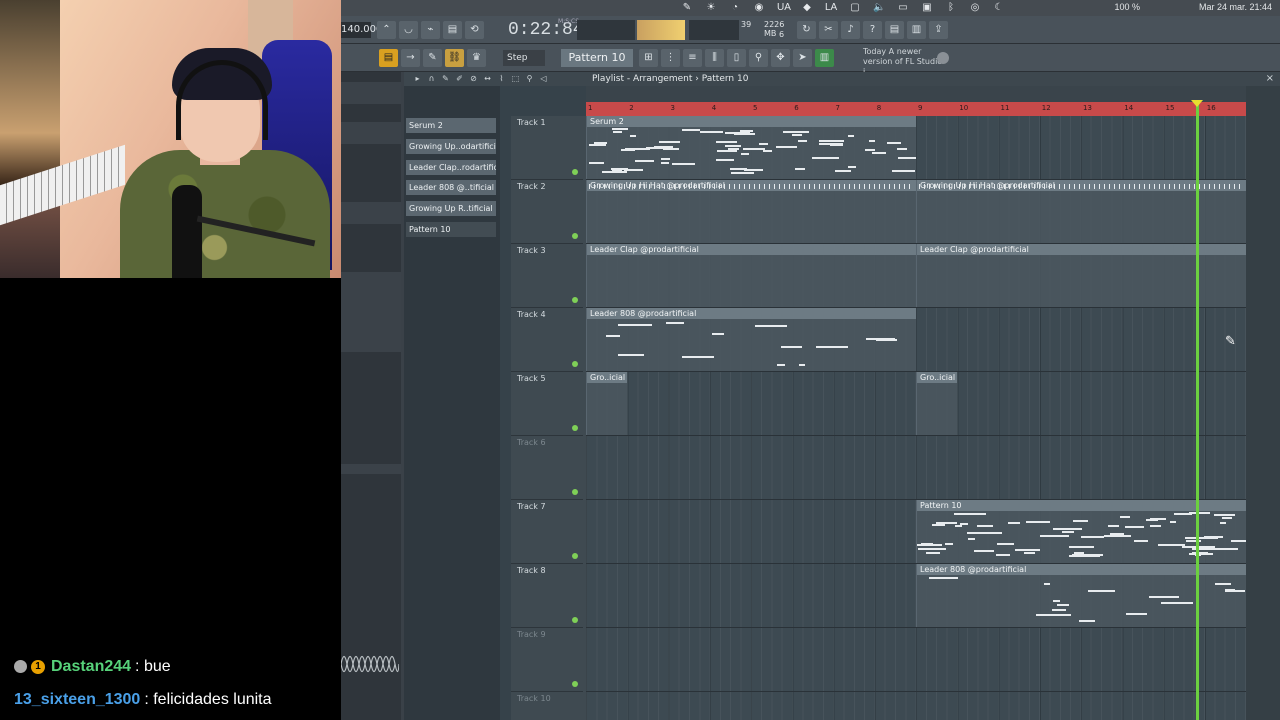 The image size is (1280, 720). Describe the element at coordinates (547, 276) in the screenshot. I see `track-header: Track 3` at that location.